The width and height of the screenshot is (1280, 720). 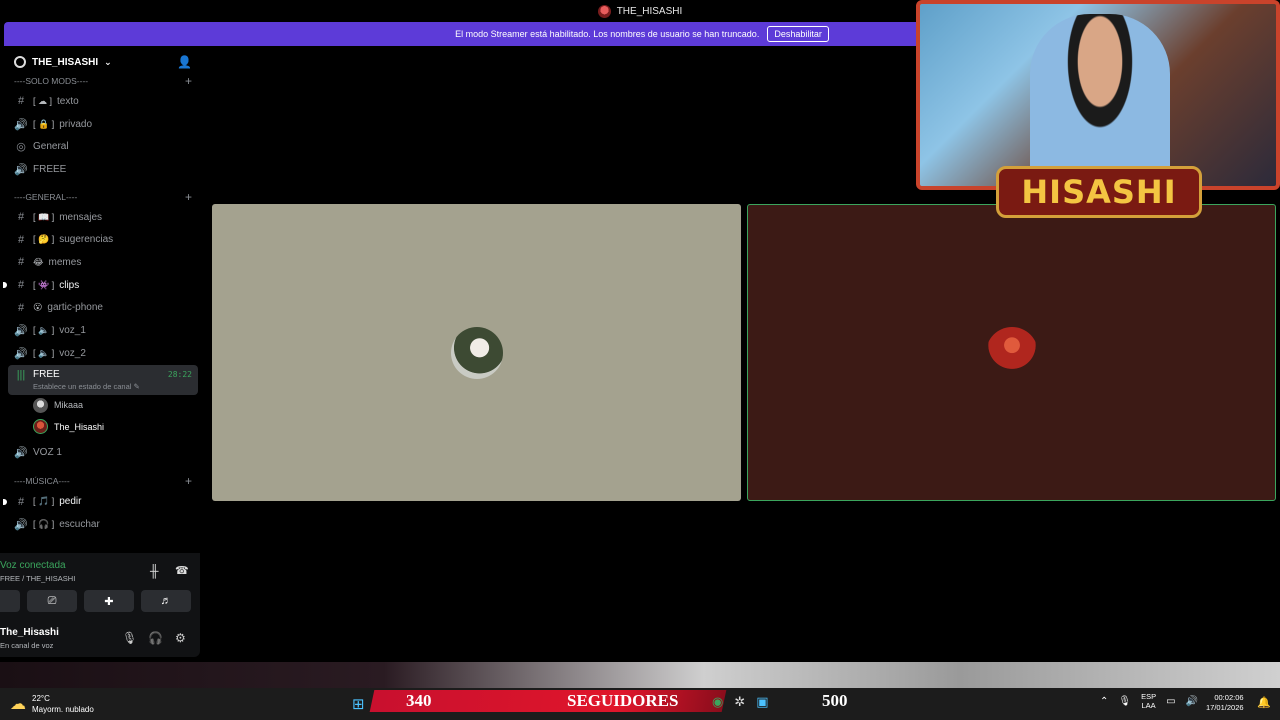 I want to click on current-user-status: En canal de voz, so click(x=27, y=645).